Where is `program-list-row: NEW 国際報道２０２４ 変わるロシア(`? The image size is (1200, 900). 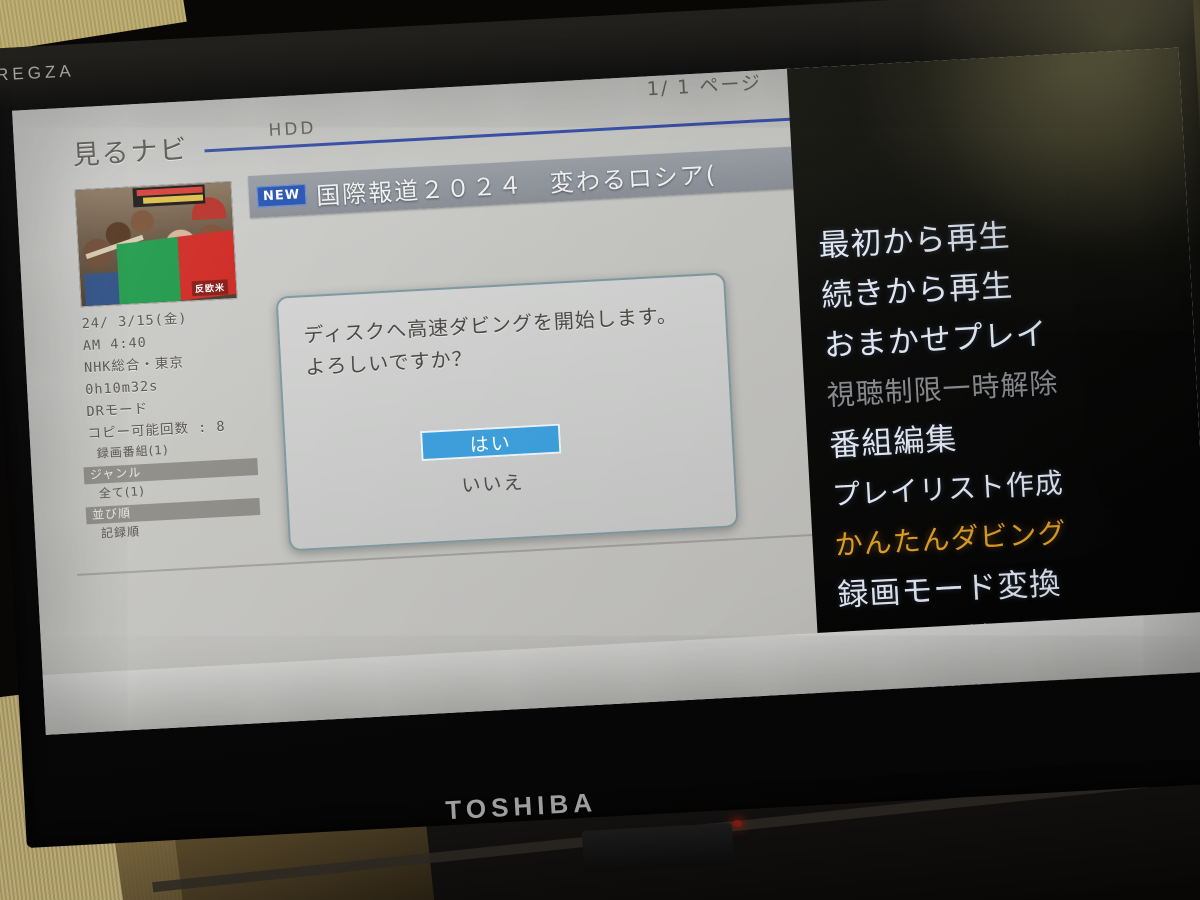
program-list-row: NEW 国際報道２０２４ 変わるロシア( is located at coordinates (548, 181).